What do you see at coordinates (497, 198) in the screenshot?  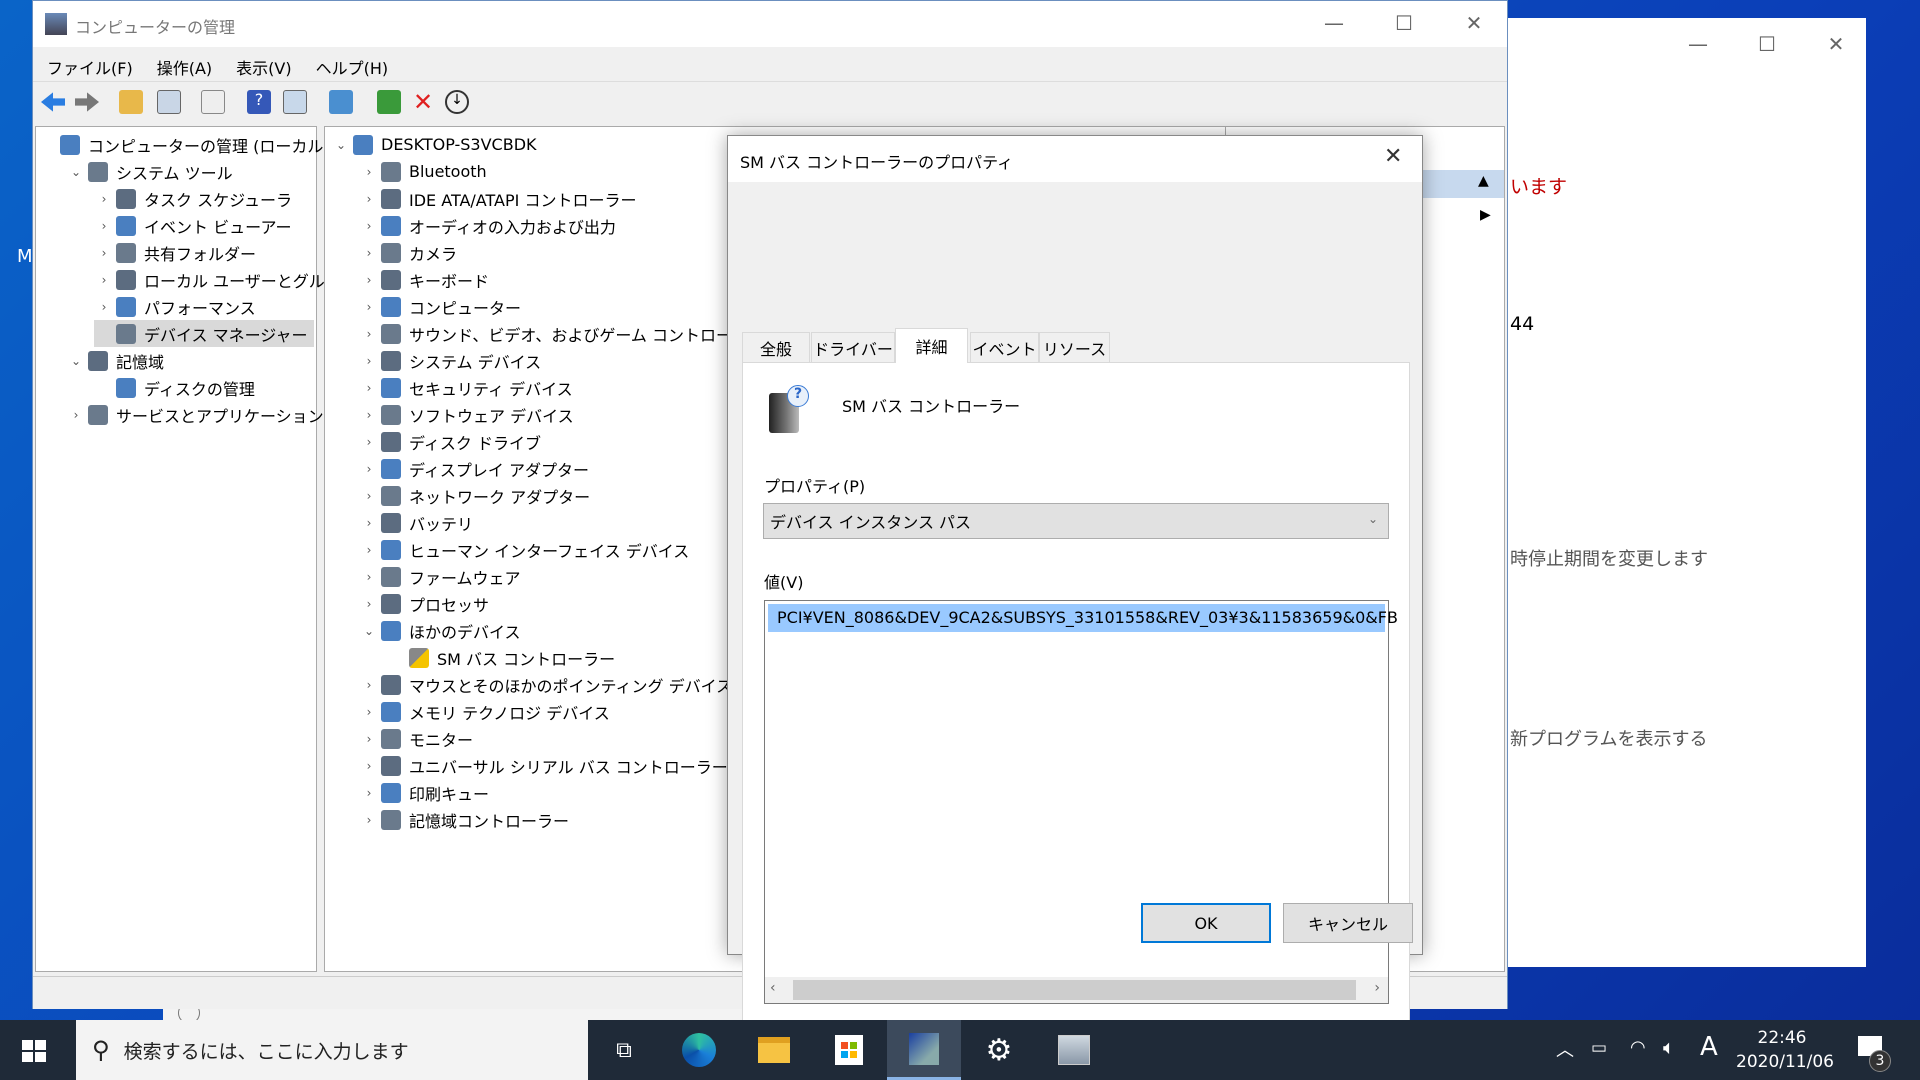 I see `tree-item: › IDE ATA/ATAPI コントローラー` at bounding box center [497, 198].